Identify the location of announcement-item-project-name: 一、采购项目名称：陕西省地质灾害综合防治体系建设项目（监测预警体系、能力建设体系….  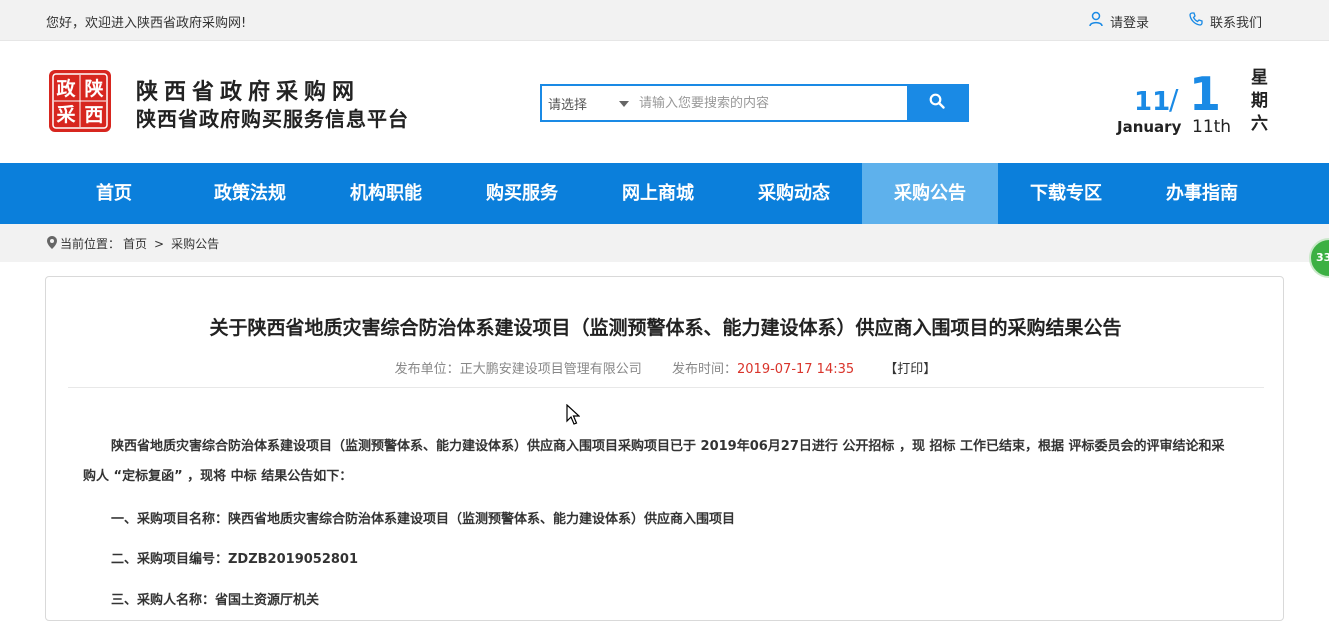
(423, 519).